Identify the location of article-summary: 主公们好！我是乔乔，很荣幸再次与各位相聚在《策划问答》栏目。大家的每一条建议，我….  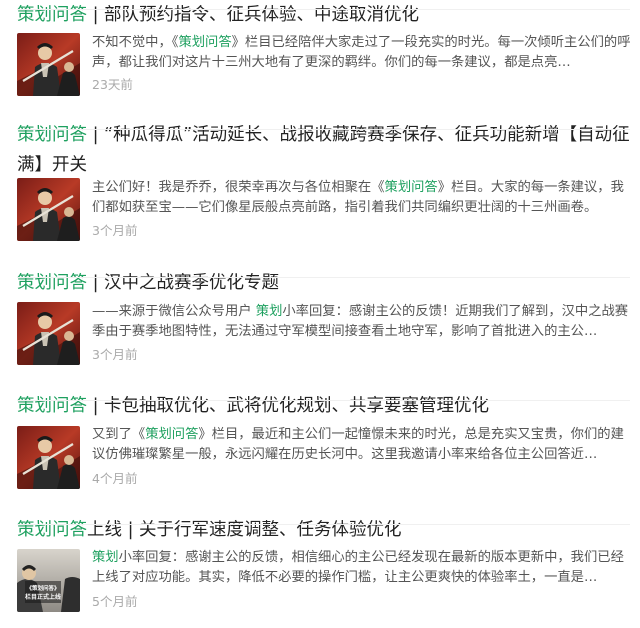
(358, 197).